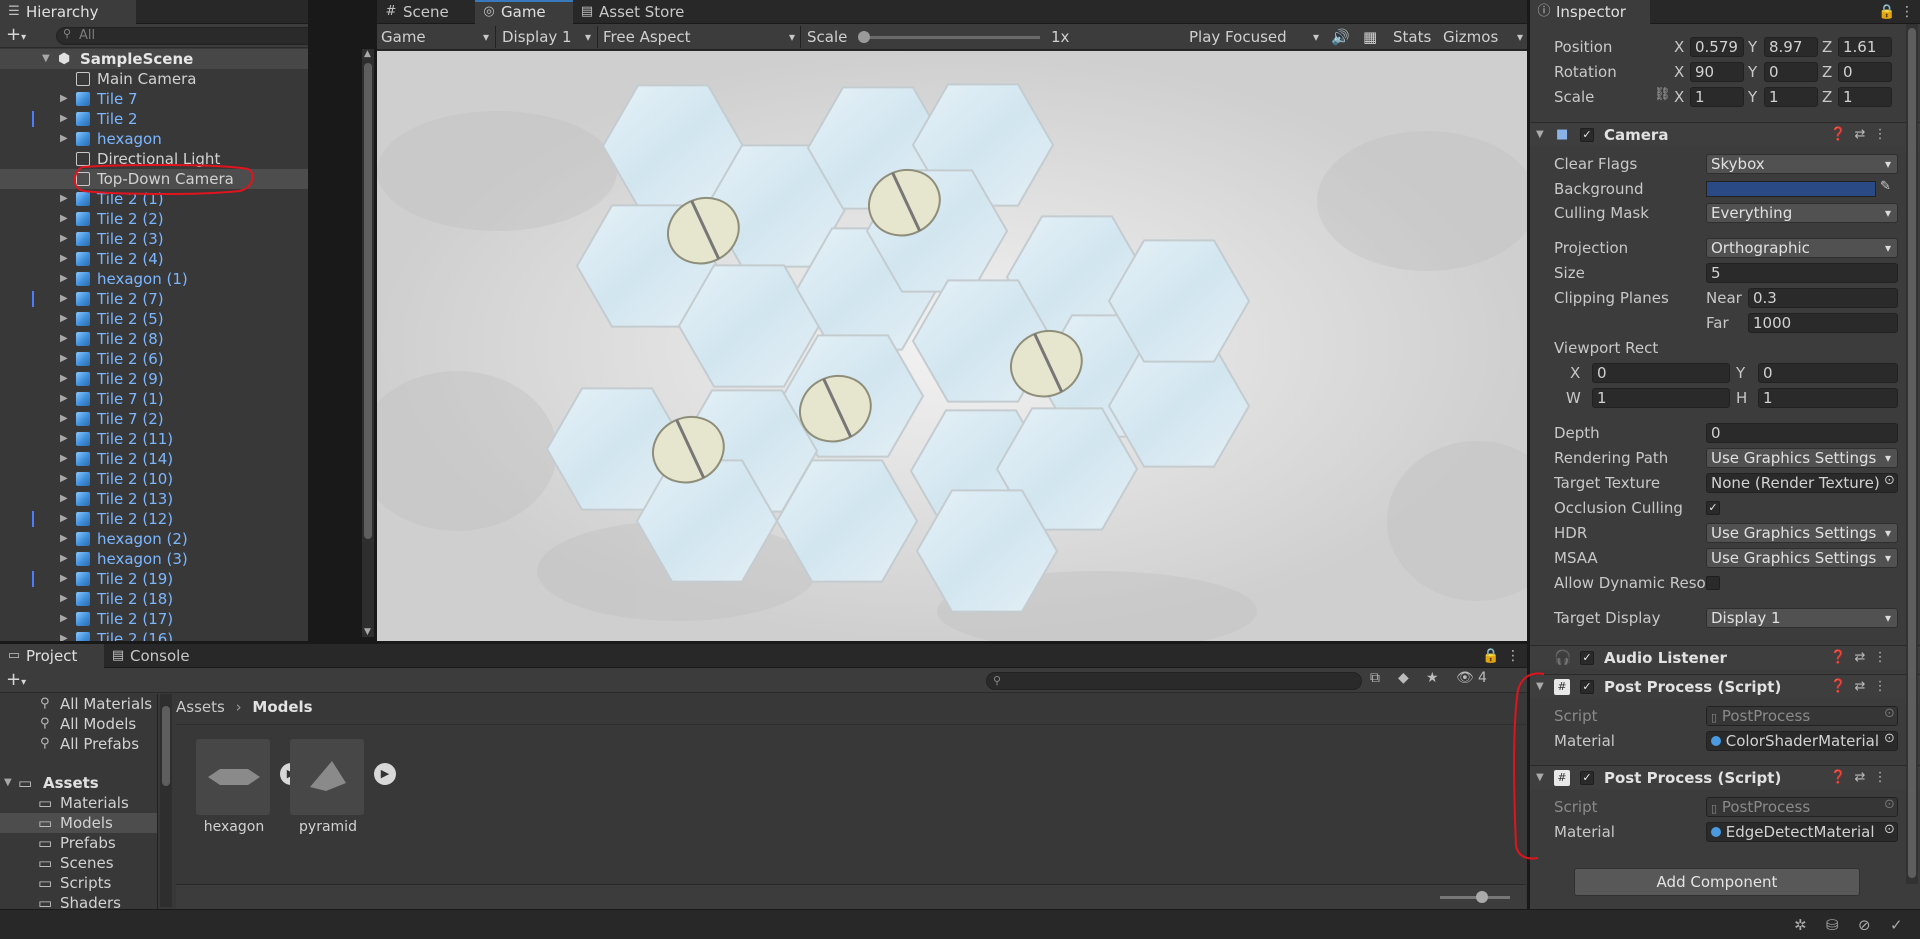  What do you see at coordinates (154, 635) in the screenshot?
I see `hierarchy-row: ▶Tile 2 (16)›` at bounding box center [154, 635].